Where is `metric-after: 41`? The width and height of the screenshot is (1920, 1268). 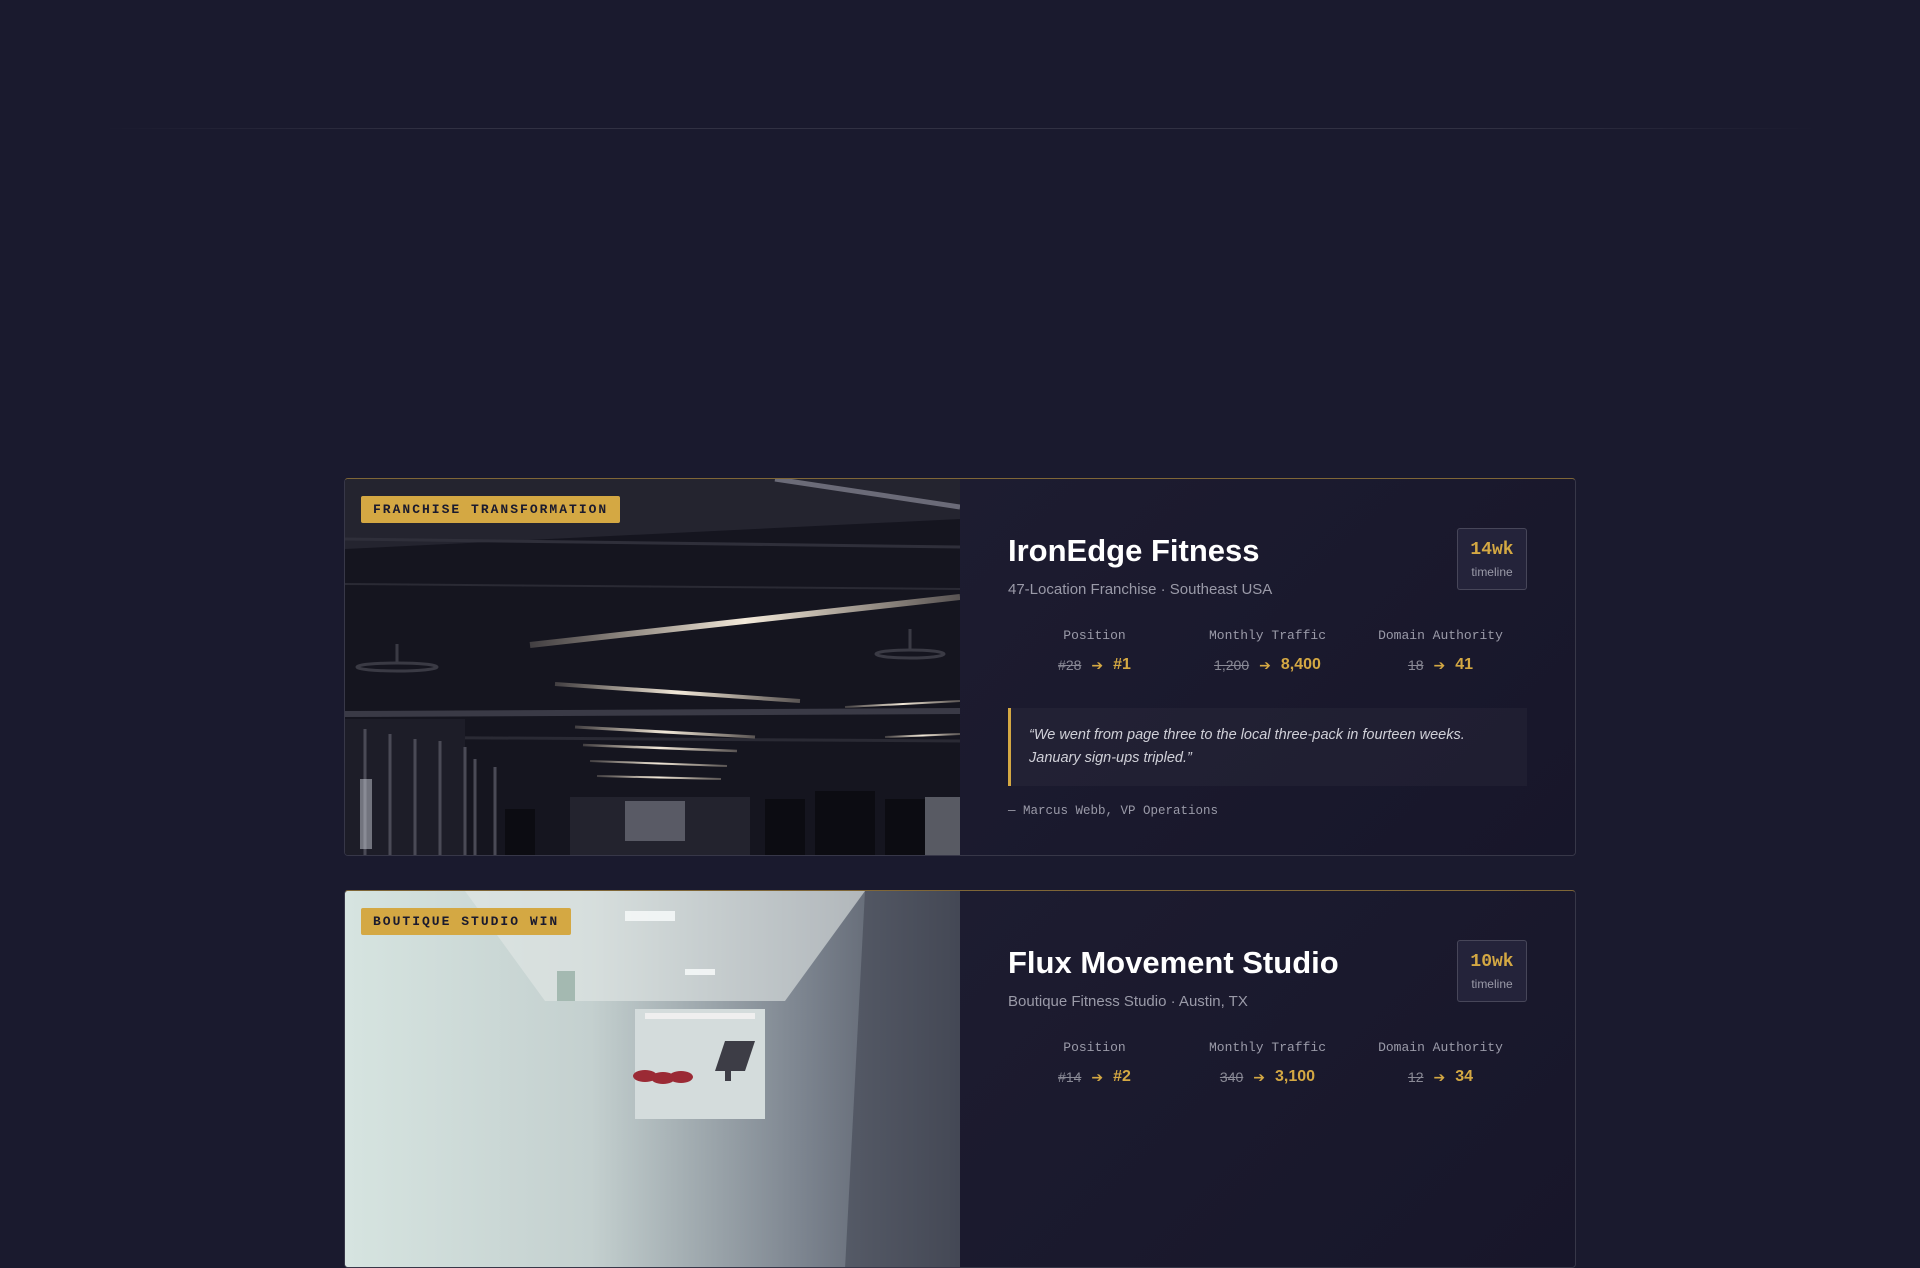
metric-after: 41 is located at coordinates (1464, 664).